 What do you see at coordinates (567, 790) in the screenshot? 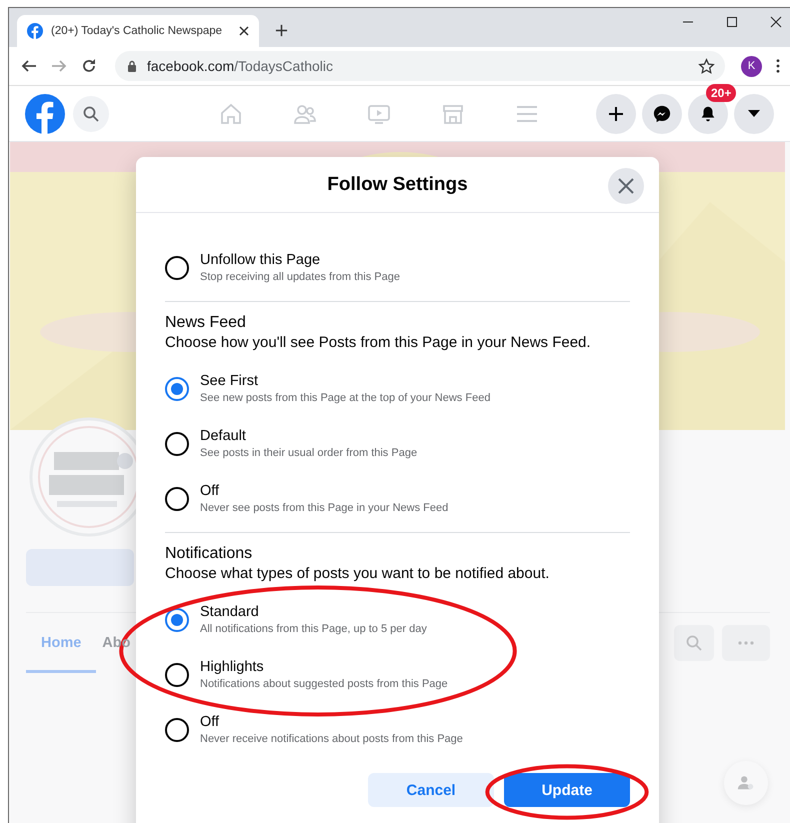
I see `update-button: Update` at bounding box center [567, 790].